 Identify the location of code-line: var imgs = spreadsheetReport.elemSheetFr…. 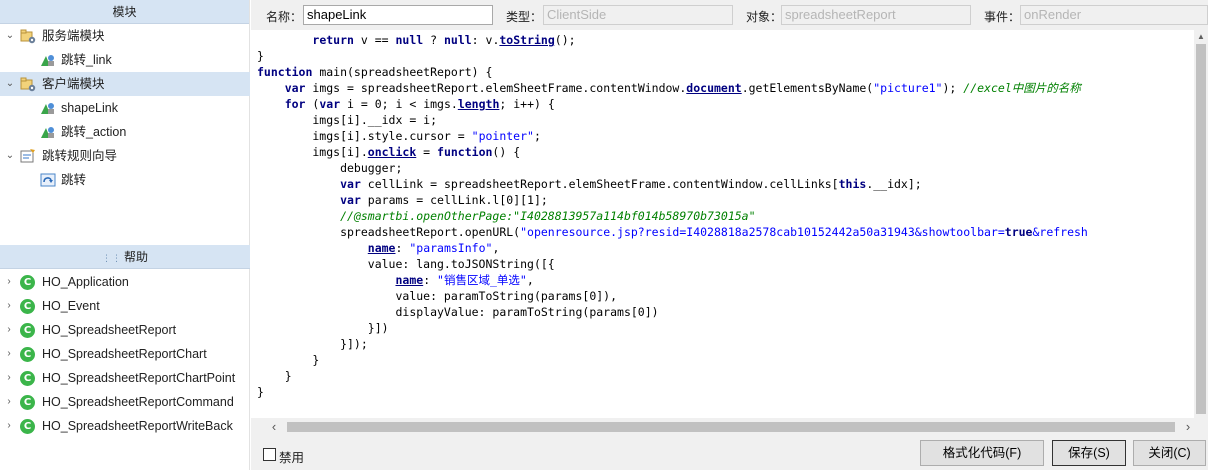
(672, 88).